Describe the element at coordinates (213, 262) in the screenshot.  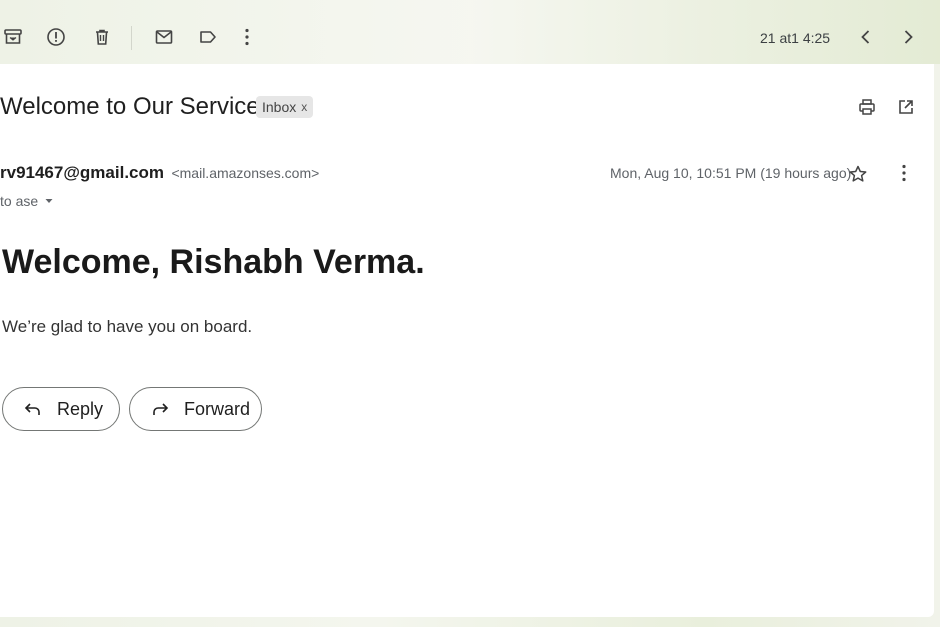
I see `email-body-heading: Welcome, Rishabh Verma.` at that location.